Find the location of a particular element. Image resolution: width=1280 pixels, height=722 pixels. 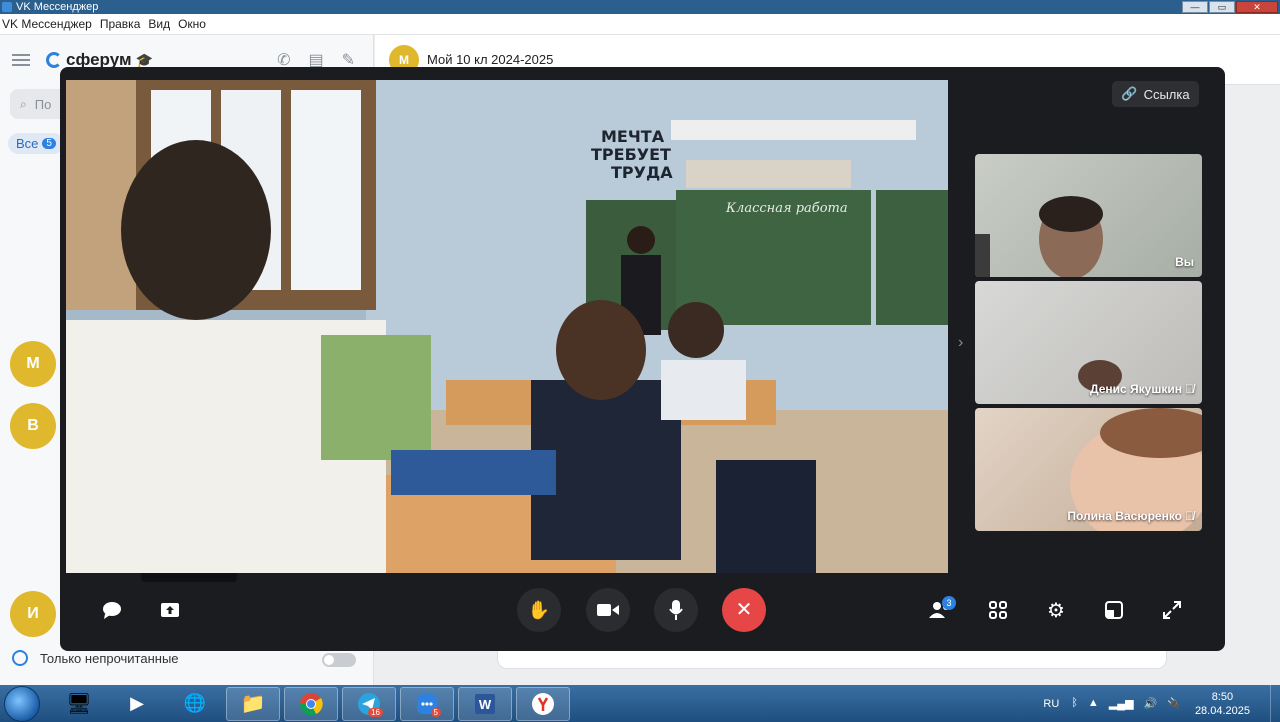

tooltip is located at coordinates (189, 577).